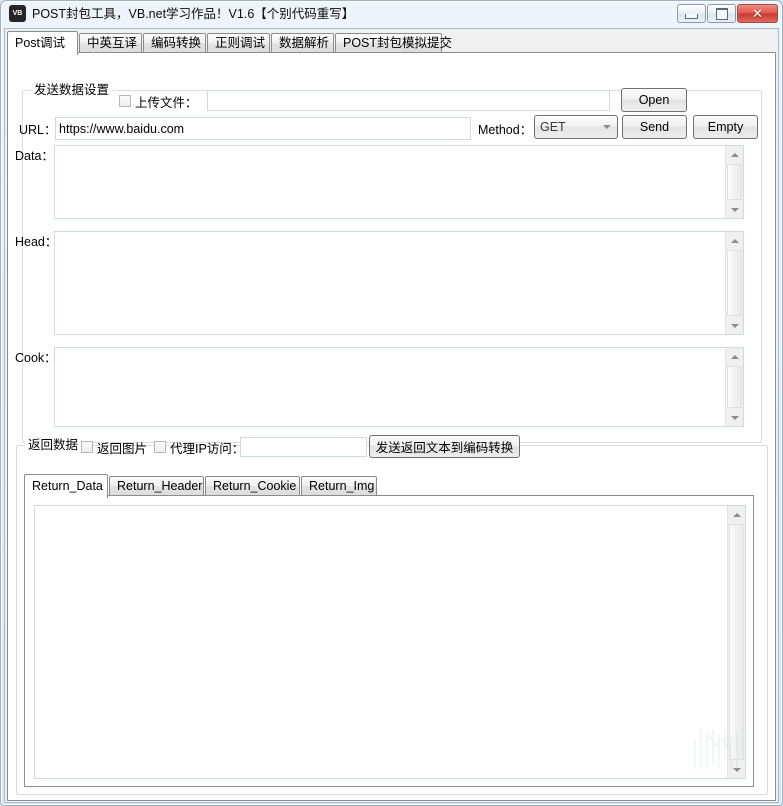 This screenshot has height=806, width=783. What do you see at coordinates (408, 100) in the screenshot?
I see `upload-path-input` at bounding box center [408, 100].